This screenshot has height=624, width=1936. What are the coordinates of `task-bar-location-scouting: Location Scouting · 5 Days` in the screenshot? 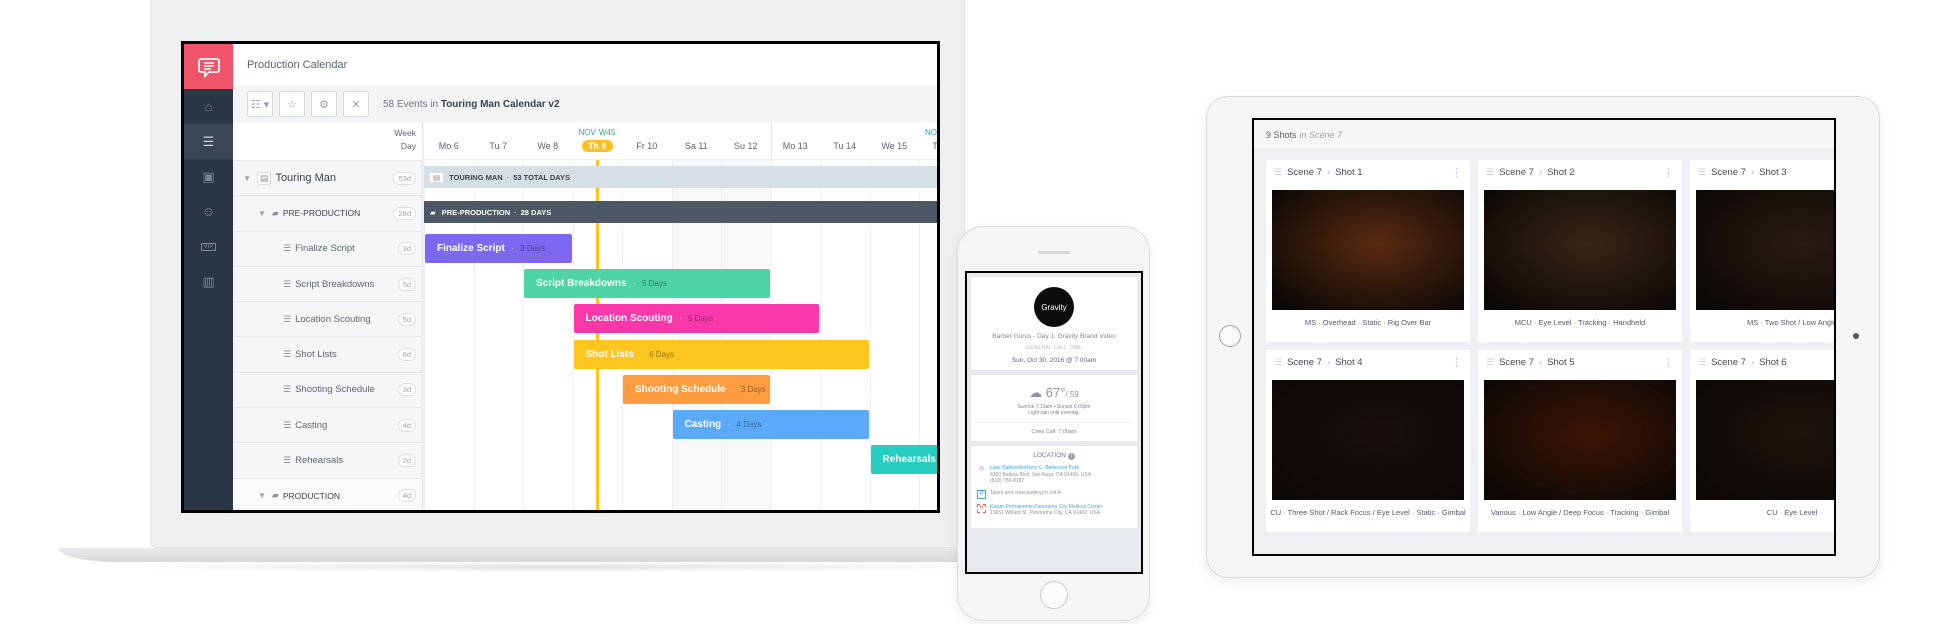 It's located at (696, 319).